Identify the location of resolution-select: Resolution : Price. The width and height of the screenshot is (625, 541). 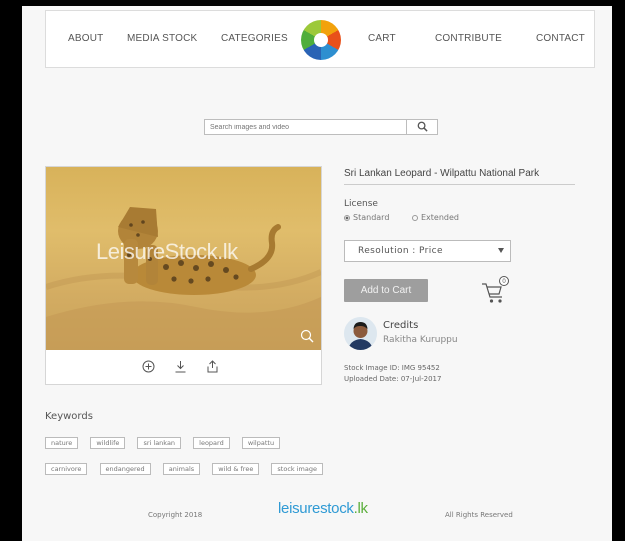
(427, 251).